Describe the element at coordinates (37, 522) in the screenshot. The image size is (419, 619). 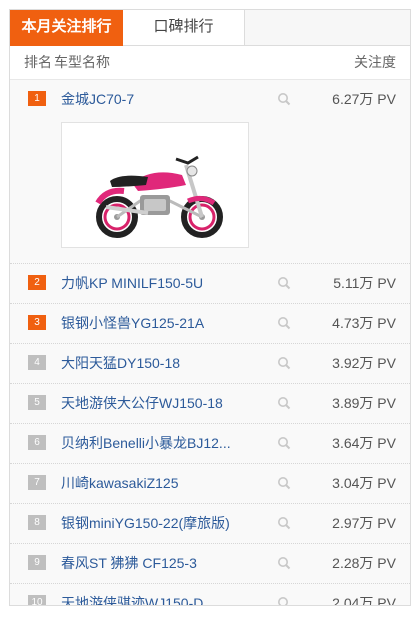
I see `rank-badge: 8` at that location.